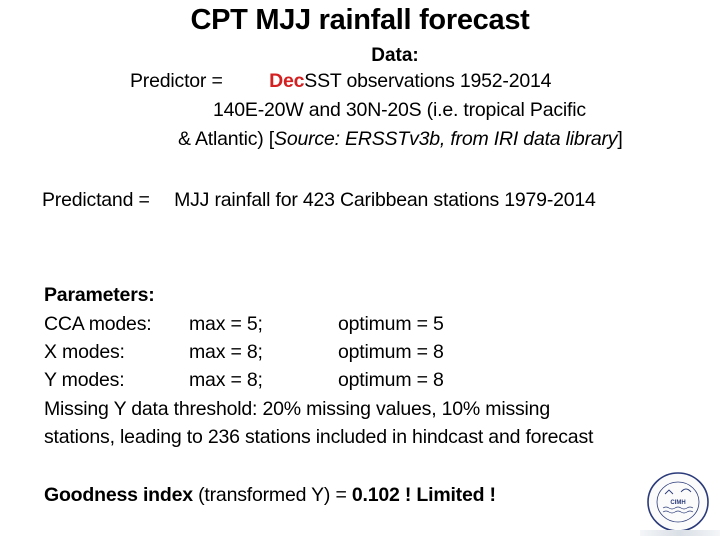  Describe the element at coordinates (680, 533) in the screenshot. I see `logo-band` at that location.